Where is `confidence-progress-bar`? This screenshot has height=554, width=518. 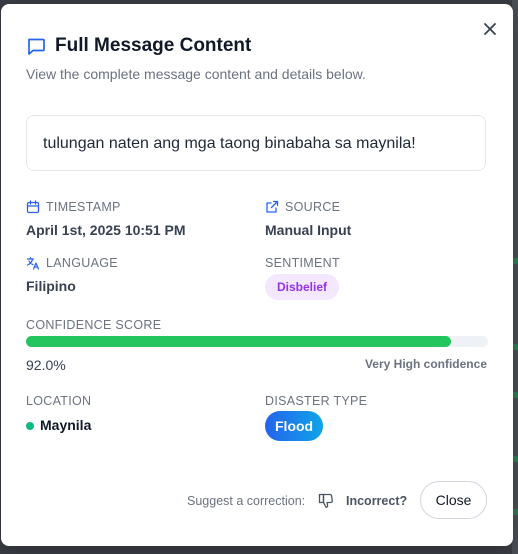 confidence-progress-bar is located at coordinates (257, 341).